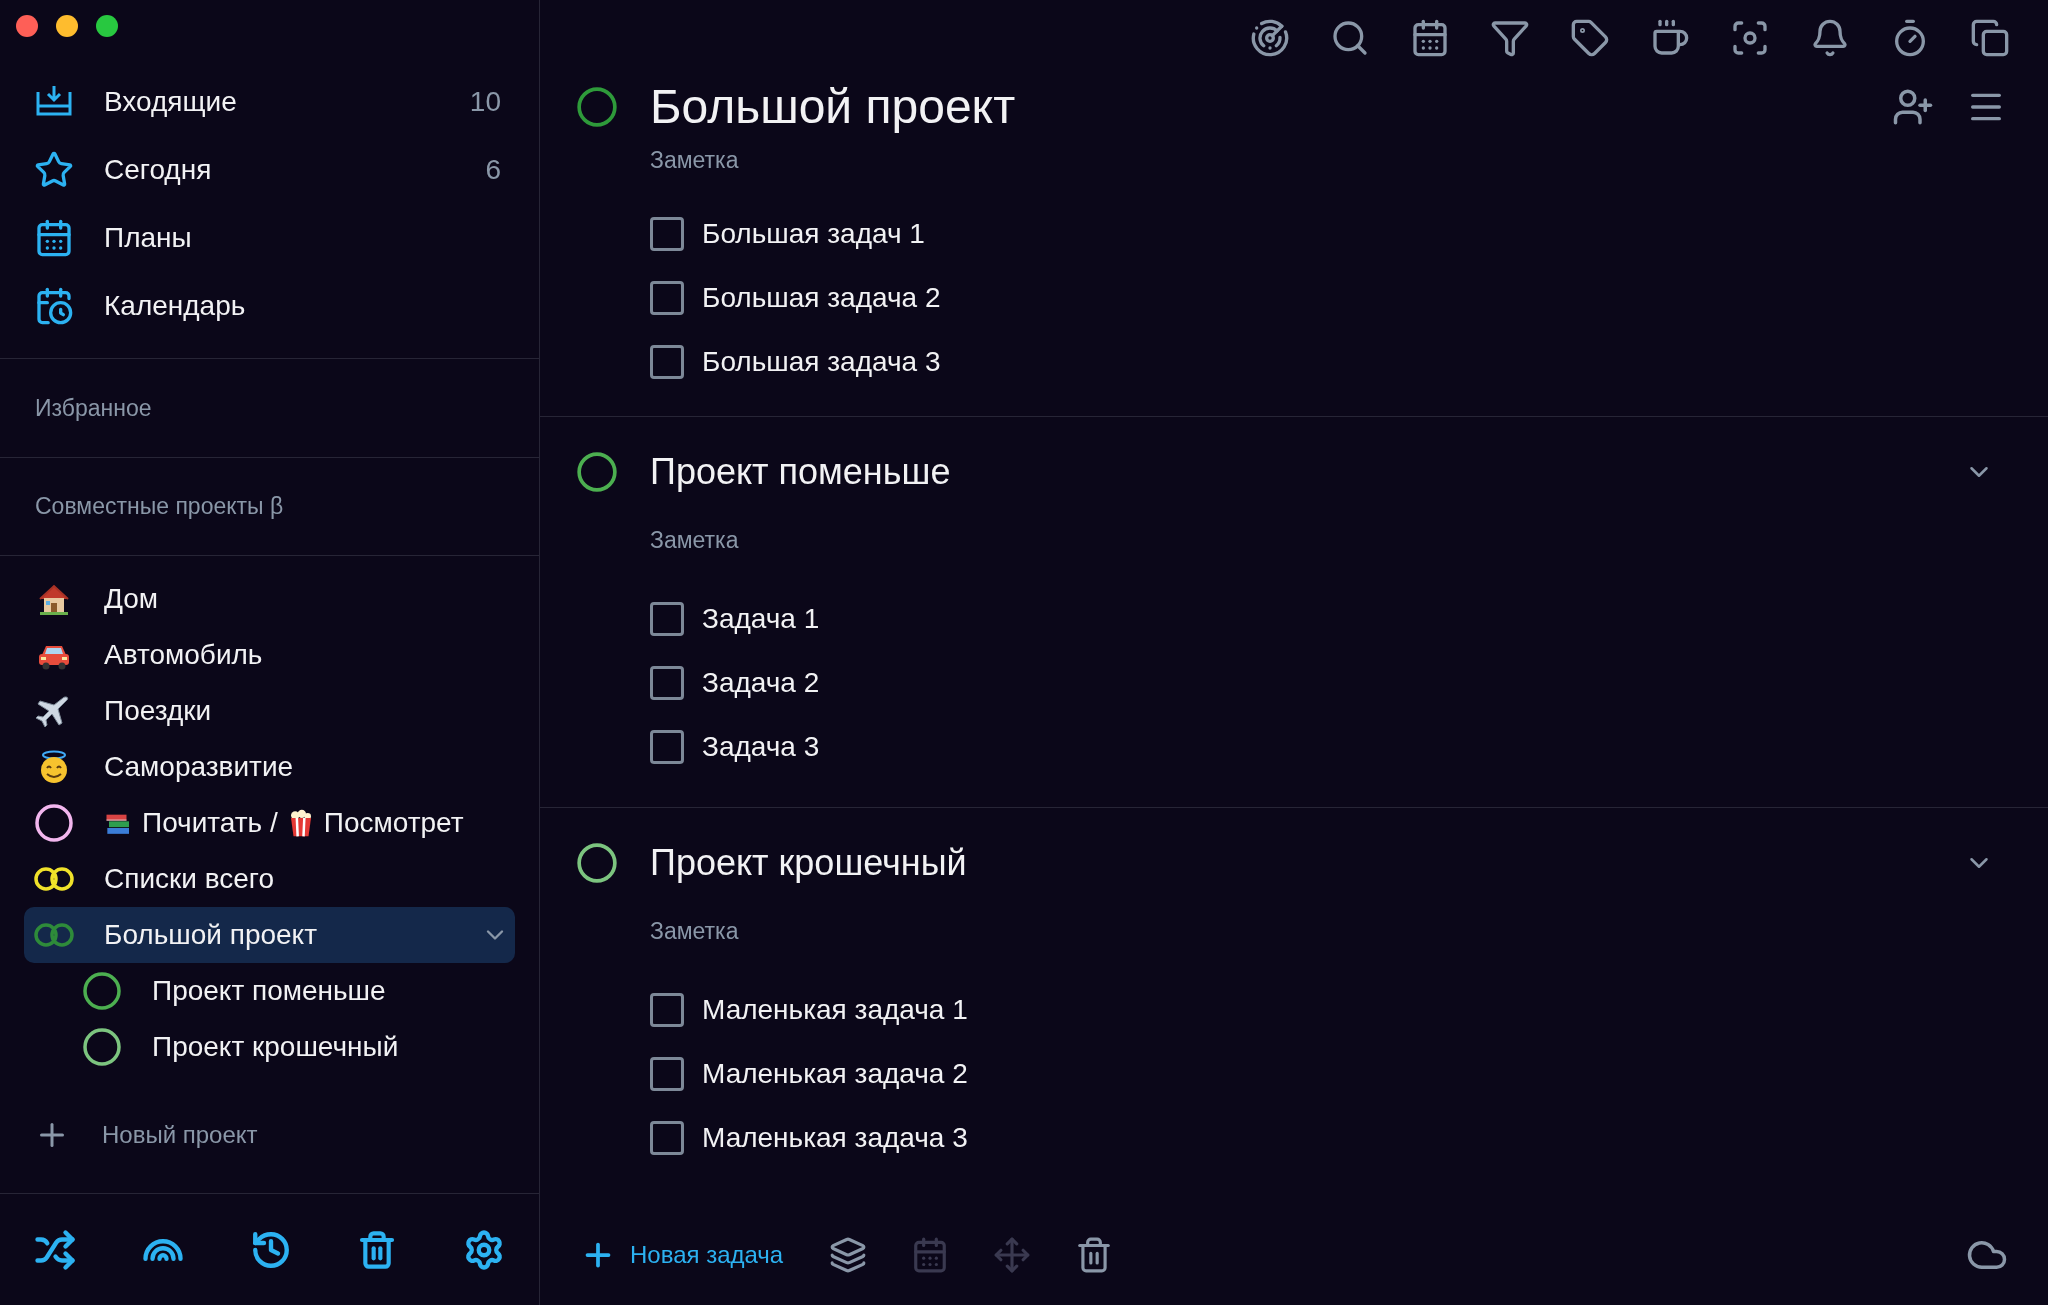 This screenshot has width=2048, height=1305. What do you see at coordinates (54, 170) in the screenshot?
I see `star-icon` at bounding box center [54, 170].